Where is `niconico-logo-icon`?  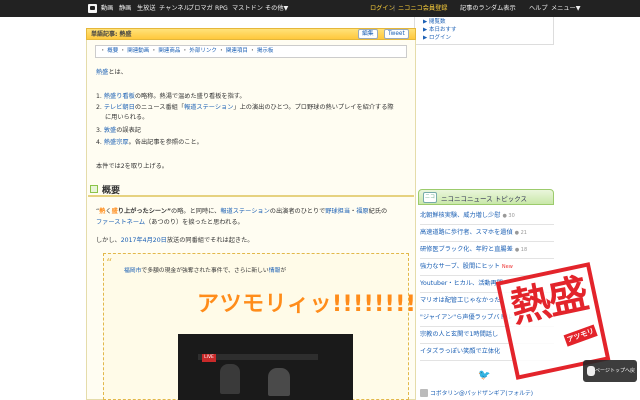 niconico-logo-icon is located at coordinates (92, 8).